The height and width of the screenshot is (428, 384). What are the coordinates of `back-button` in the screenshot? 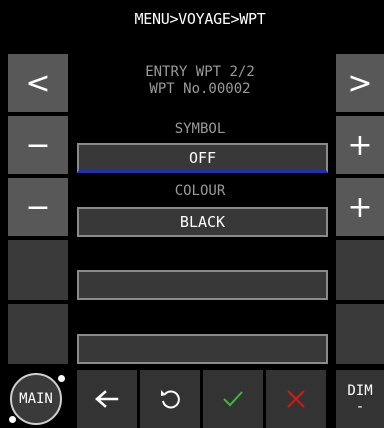 It's located at (107, 399).